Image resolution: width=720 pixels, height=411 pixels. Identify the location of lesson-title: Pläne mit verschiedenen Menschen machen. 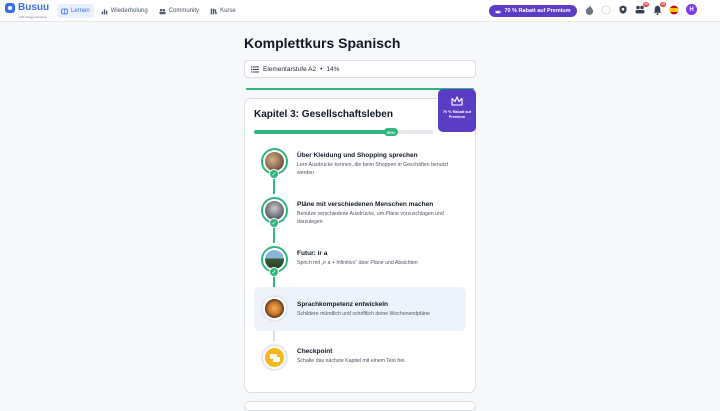
(365, 204).